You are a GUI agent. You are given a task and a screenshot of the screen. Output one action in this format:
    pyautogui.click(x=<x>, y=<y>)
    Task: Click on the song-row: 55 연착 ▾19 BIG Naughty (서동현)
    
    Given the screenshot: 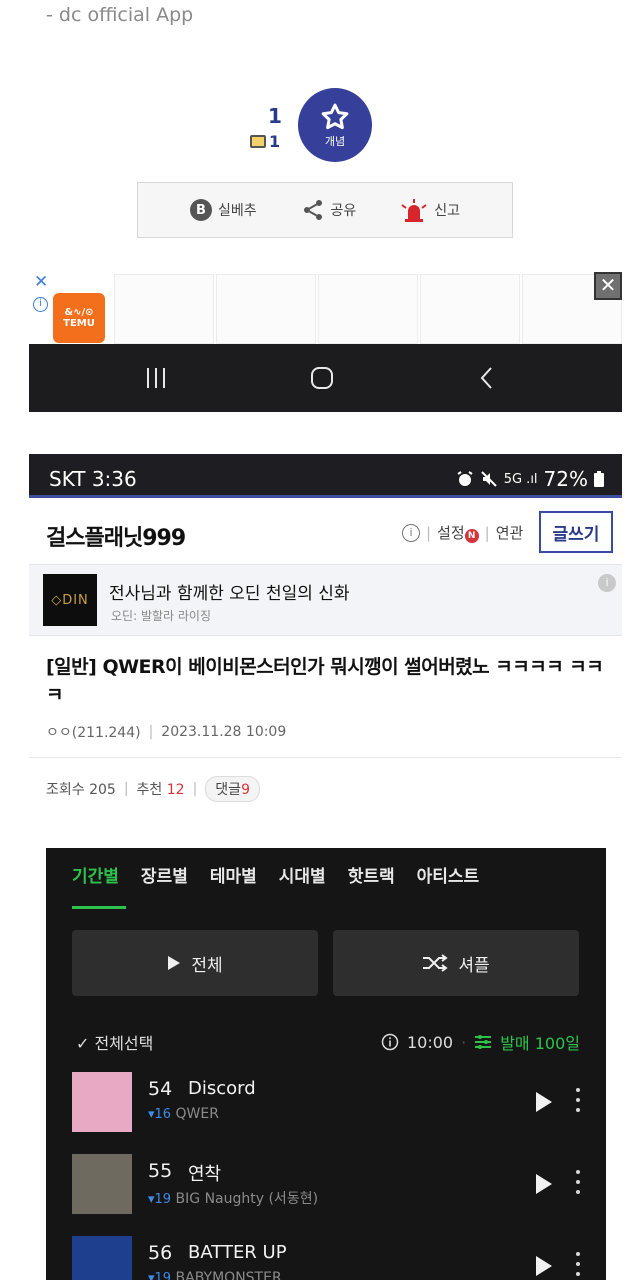 What is the action you would take?
    pyautogui.click(x=327, y=1189)
    